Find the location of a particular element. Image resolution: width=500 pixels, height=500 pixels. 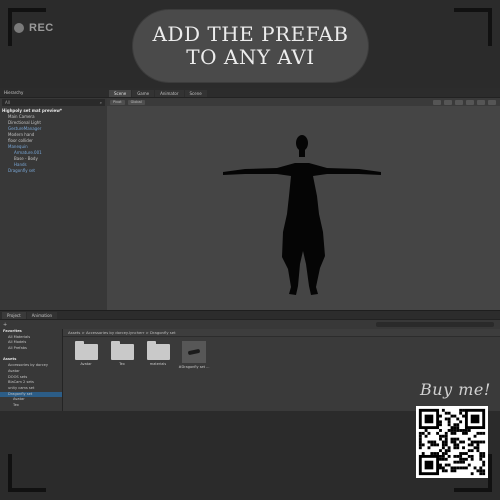

hierarchy-item: Dragonfly set is located at coordinates (53, 171).